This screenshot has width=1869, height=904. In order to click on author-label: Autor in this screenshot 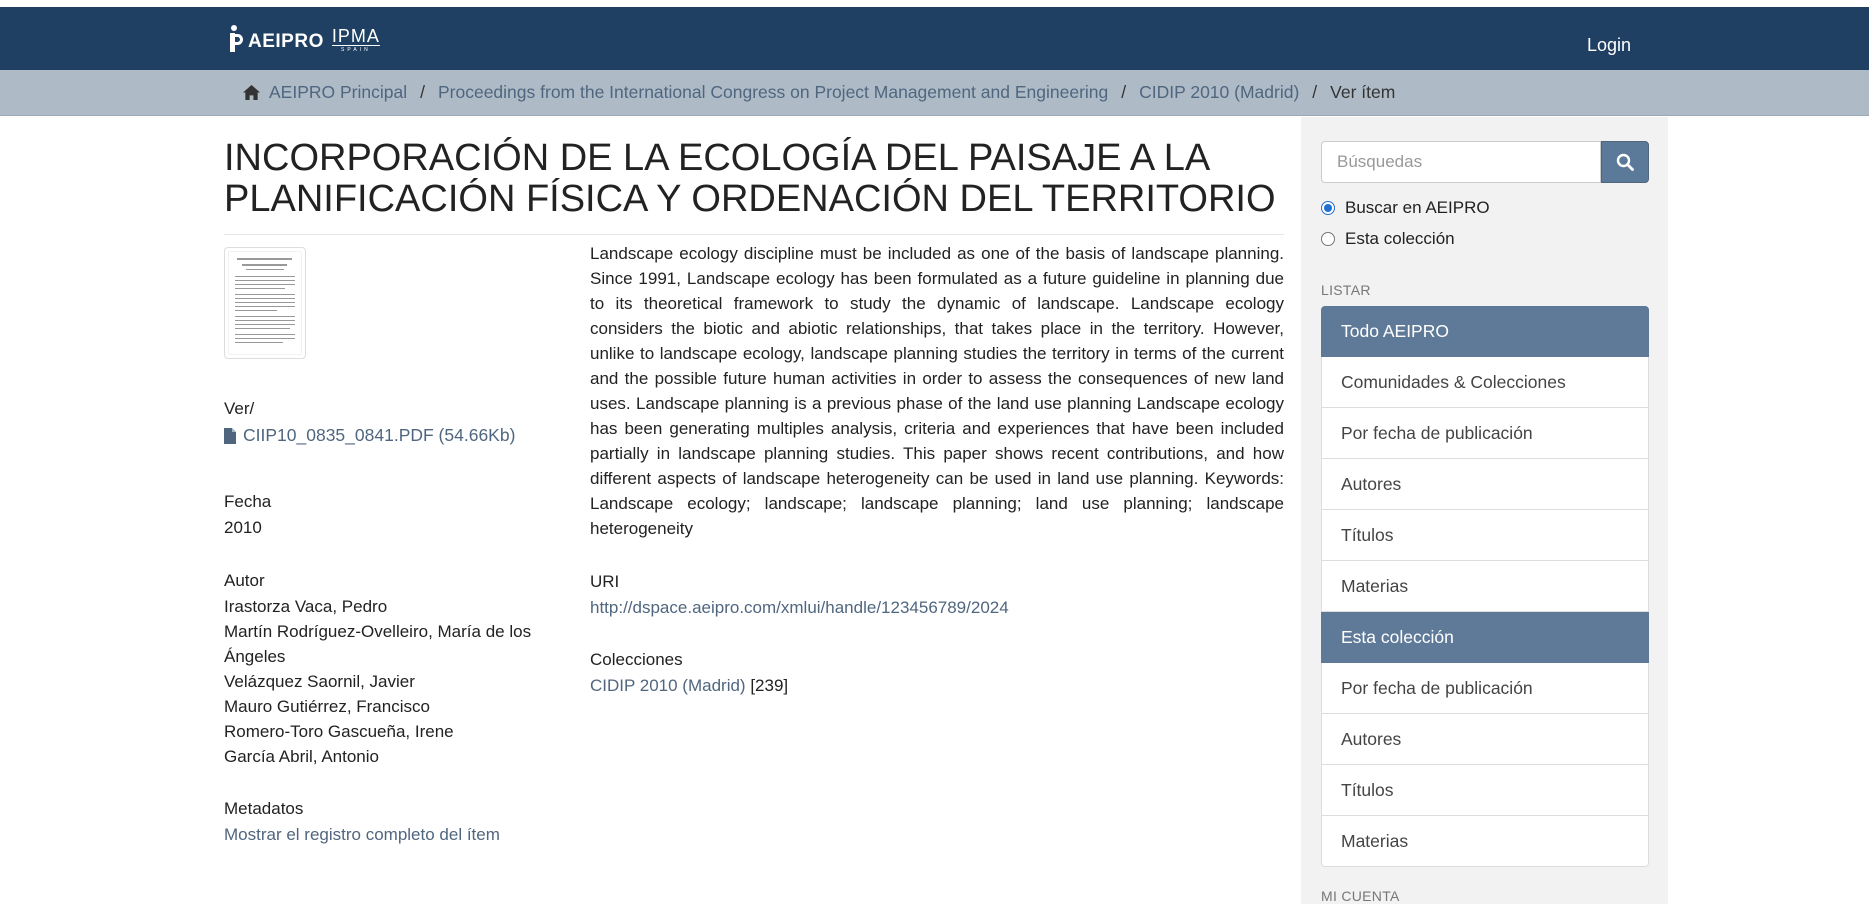, I will do `click(244, 580)`.